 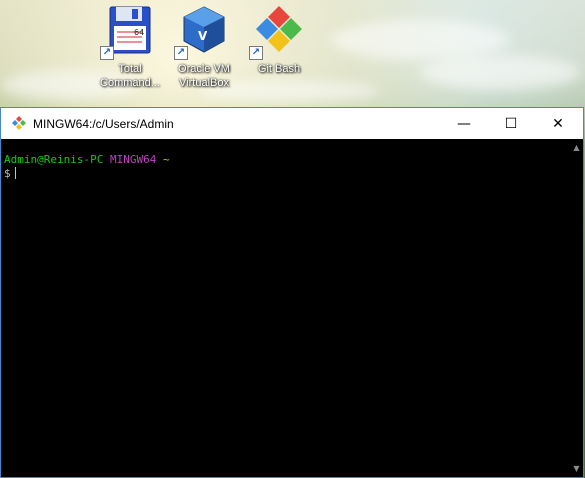 What do you see at coordinates (128, 32) in the screenshot?
I see `floppy-disk-icon: 64 ↗` at bounding box center [128, 32].